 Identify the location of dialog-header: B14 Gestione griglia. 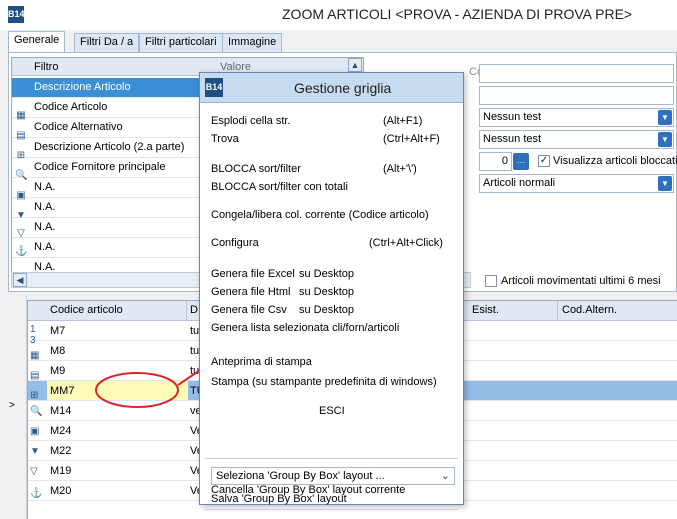
(331, 88).